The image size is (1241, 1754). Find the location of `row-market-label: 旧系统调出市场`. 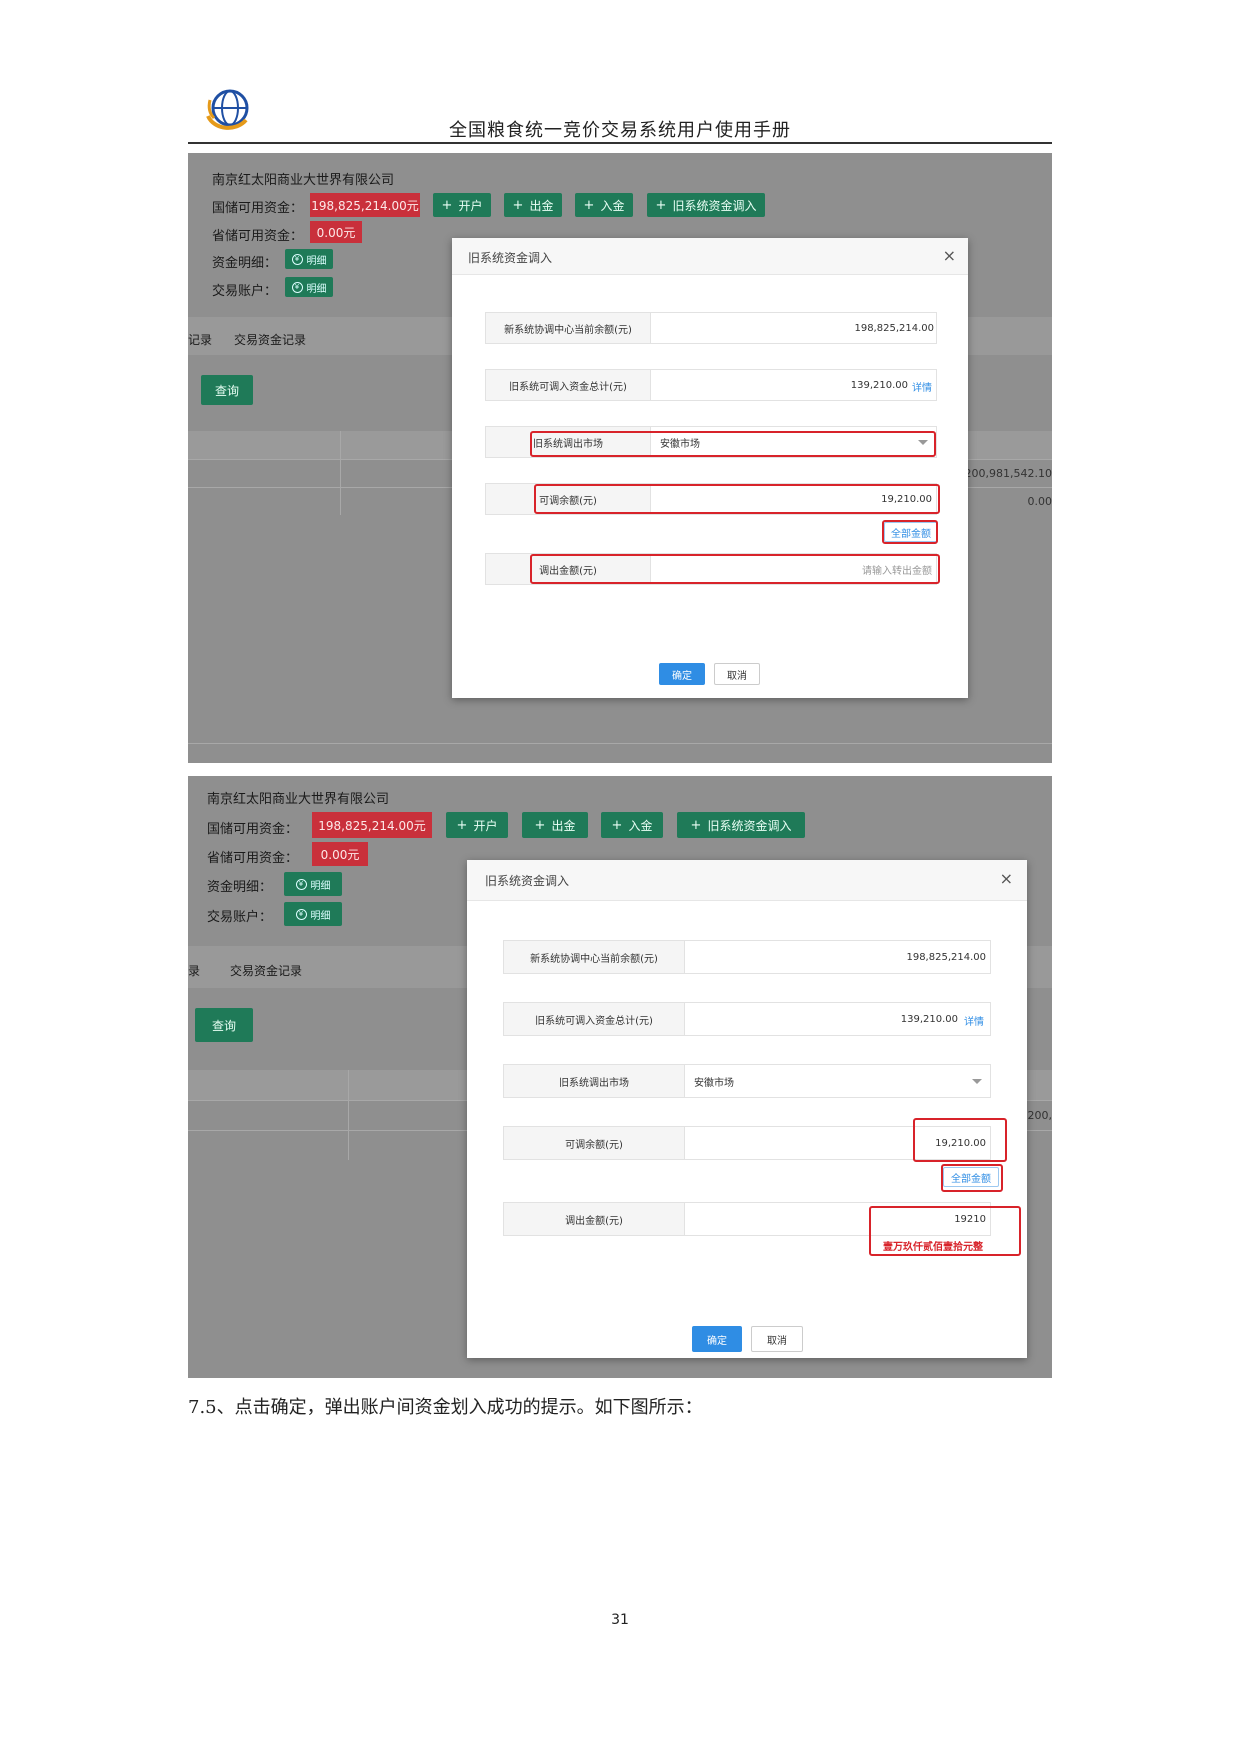

row-market-label: 旧系统调出市场 is located at coordinates (594, 1081).